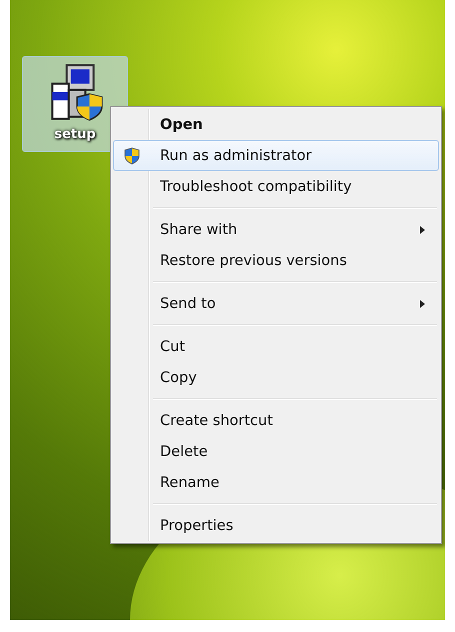  Describe the element at coordinates (178, 378) in the screenshot. I see `menu-item-label: Copy` at that location.